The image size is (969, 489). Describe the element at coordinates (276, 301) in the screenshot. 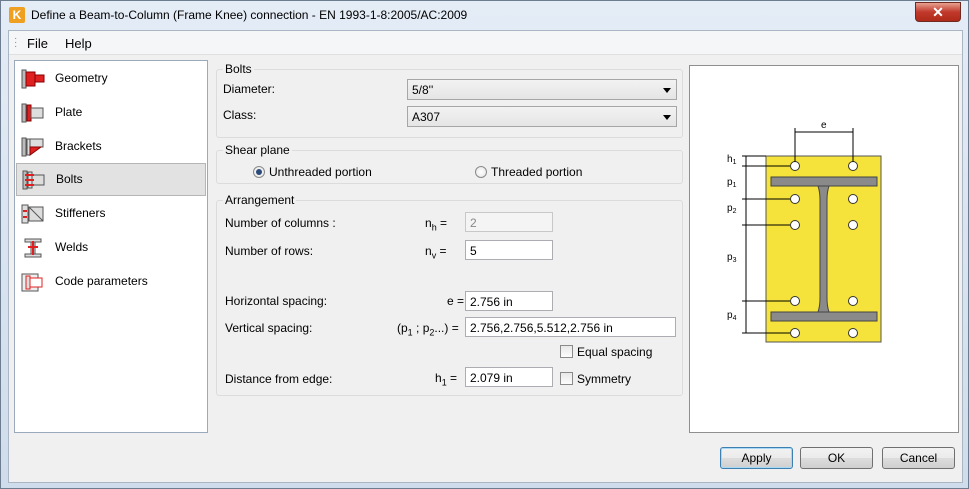

I see `hspacing-label: Horizontal spacing:` at that location.